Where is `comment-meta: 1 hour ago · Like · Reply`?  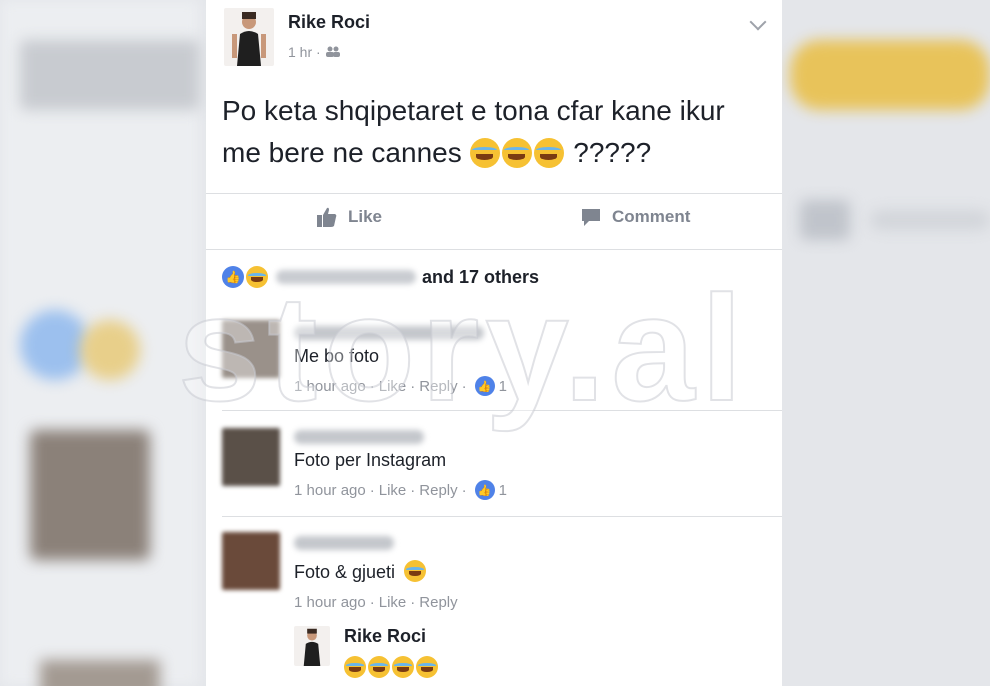 comment-meta: 1 hour ago · Like · Reply is located at coordinates (376, 602).